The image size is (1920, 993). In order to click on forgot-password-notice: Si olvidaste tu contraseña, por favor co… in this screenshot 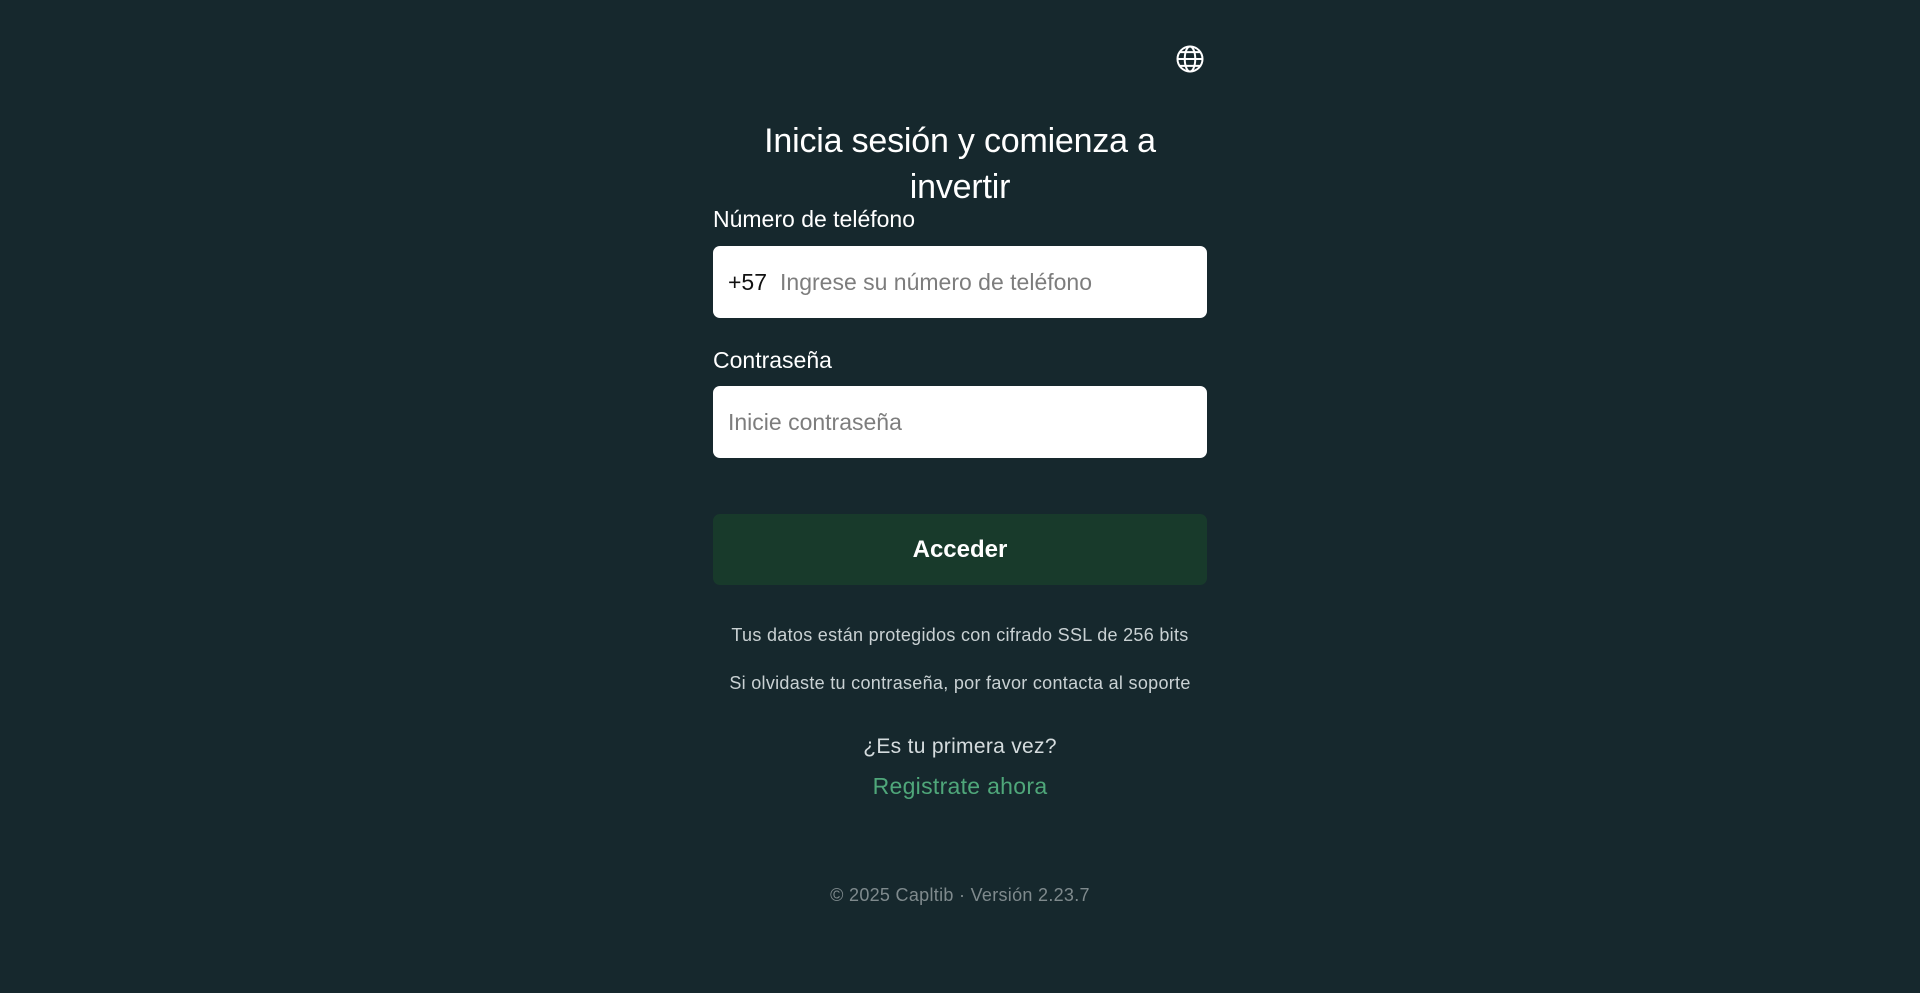, I will do `click(960, 683)`.